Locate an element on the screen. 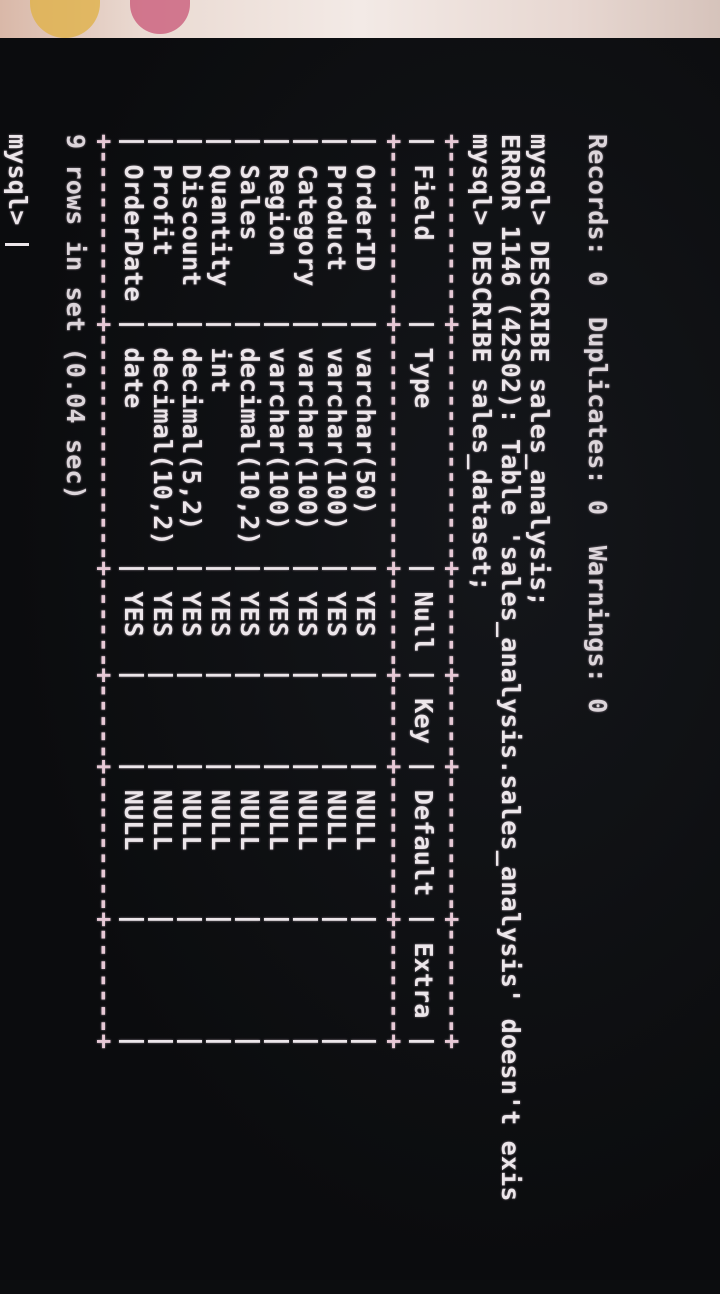 Image resolution: width=720 pixels, height=1294 pixels. photo-background is located at coordinates (360, 20).